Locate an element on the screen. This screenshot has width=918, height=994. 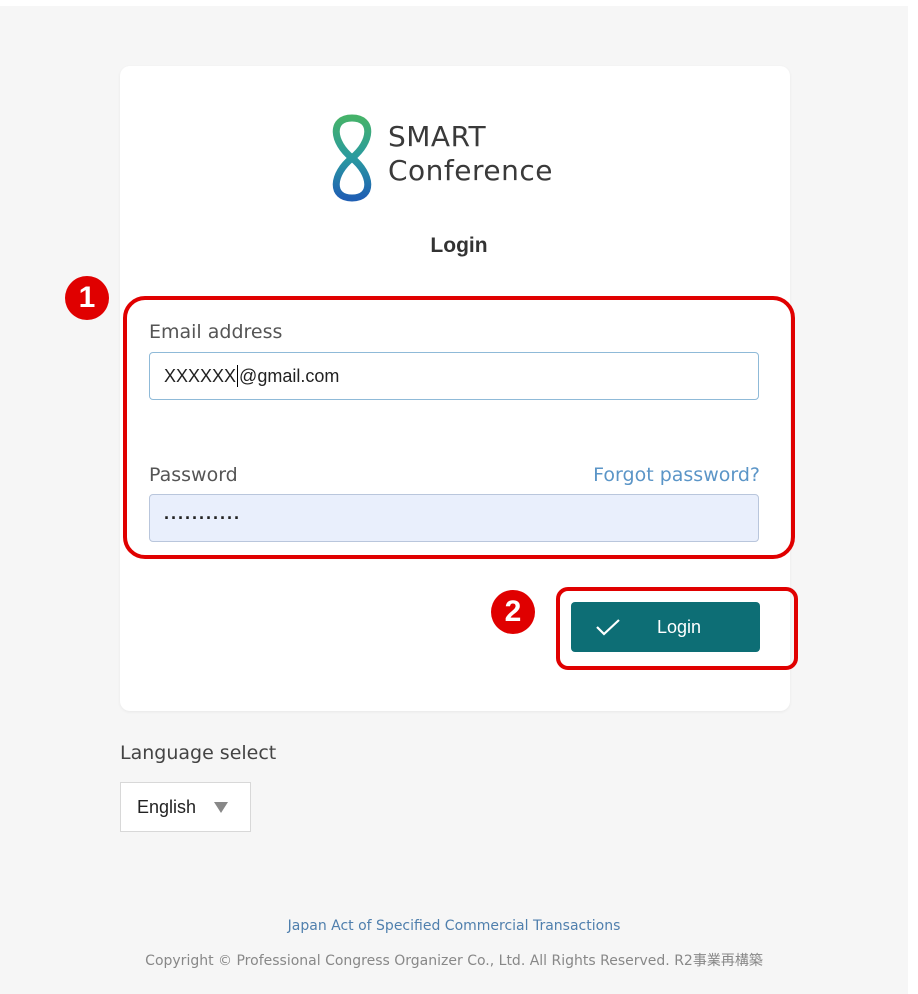
email-value-start: XXXXXX is located at coordinates (200, 375).